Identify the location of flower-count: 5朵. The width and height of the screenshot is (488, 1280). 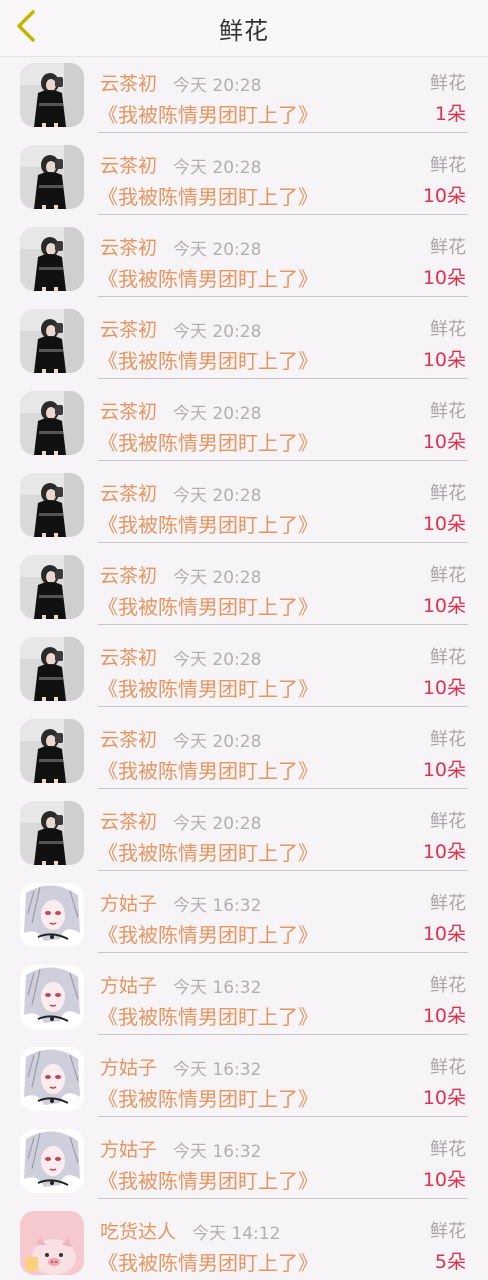
(450, 1262).